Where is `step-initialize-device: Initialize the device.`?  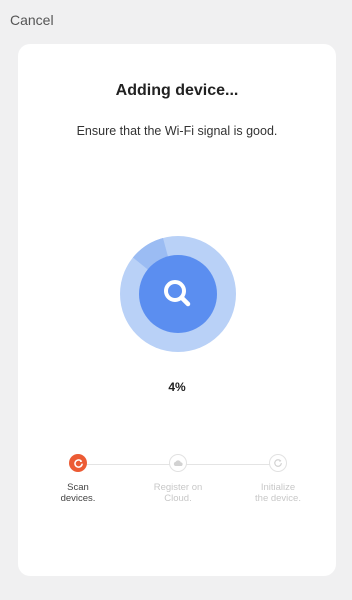
step-initialize-device: Initialize the device. is located at coordinates (278, 479).